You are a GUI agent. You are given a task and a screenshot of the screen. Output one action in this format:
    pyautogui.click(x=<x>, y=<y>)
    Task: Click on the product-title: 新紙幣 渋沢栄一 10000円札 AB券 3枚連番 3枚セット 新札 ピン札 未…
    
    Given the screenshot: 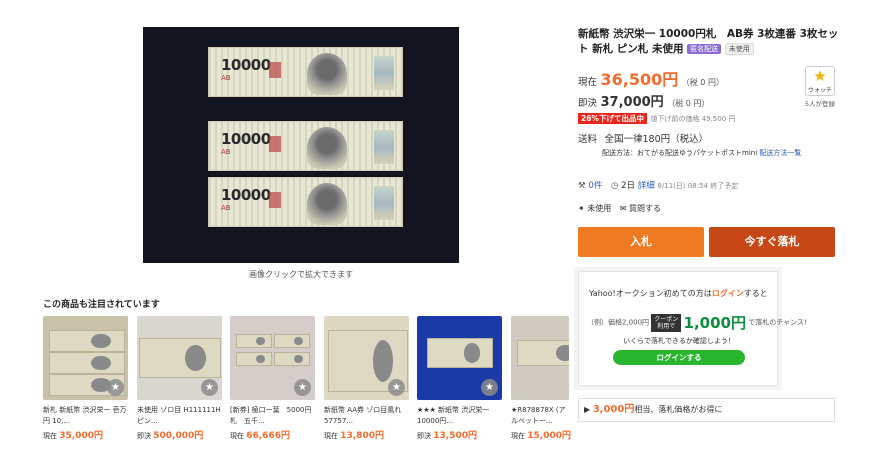 What is the action you would take?
    pyautogui.click(x=713, y=42)
    